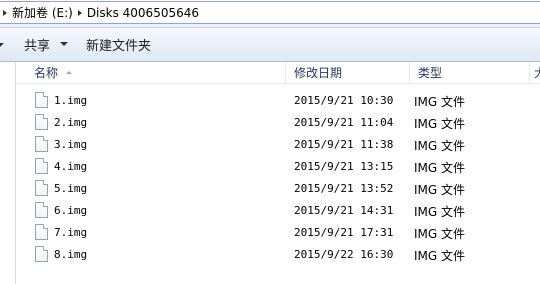  What do you see at coordinates (71, 254) in the screenshot?
I see `file-name: 8.img` at bounding box center [71, 254].